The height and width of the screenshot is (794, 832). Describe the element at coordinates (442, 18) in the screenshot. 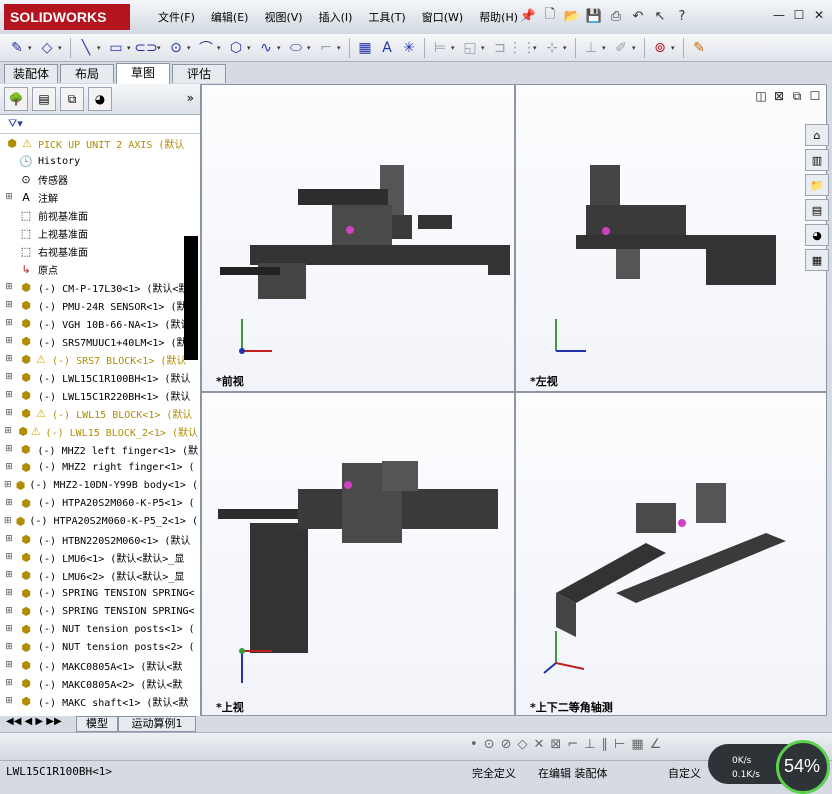

I see `menu-window: 窗口(W)` at that location.